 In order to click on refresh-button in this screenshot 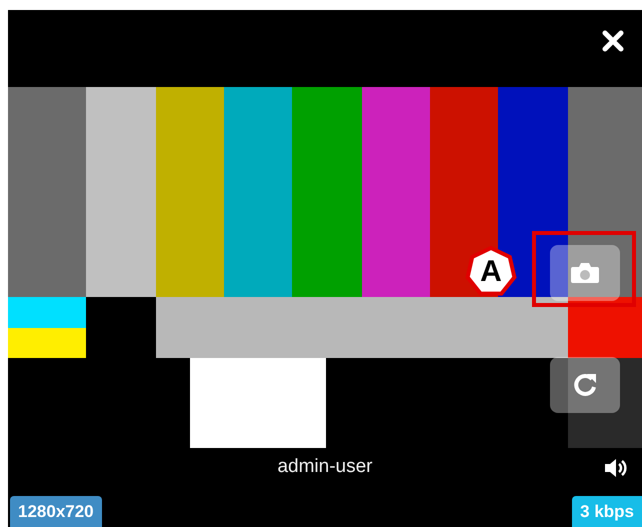, I will do `click(585, 385)`.